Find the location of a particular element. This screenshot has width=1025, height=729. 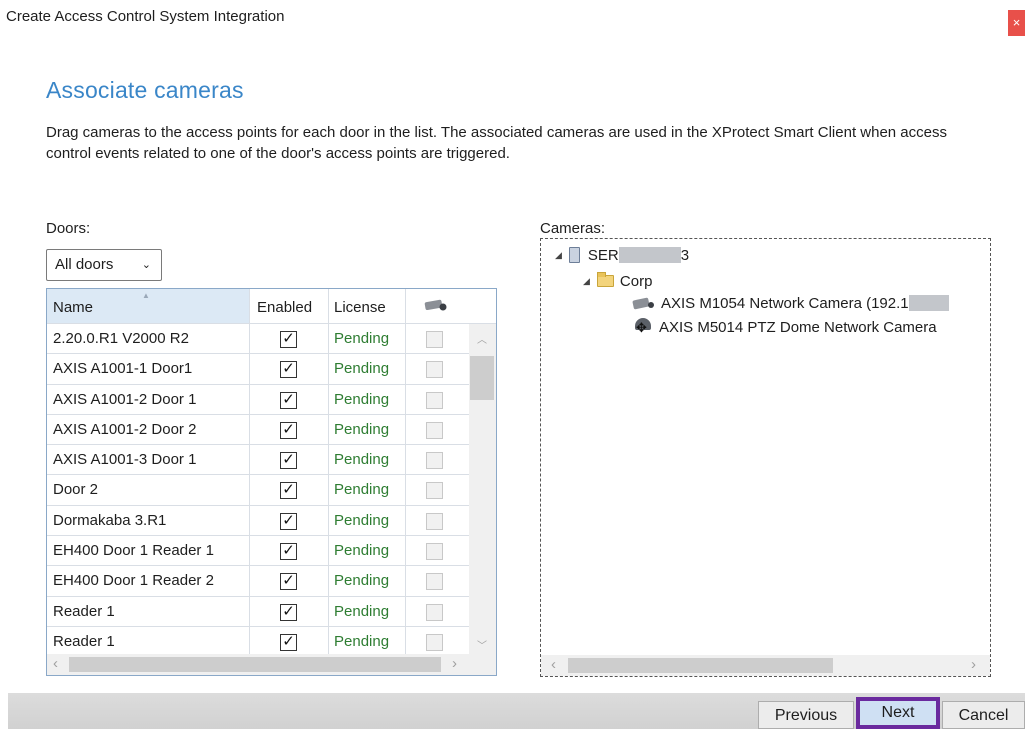

scroll-down-icon: ﹀ is located at coordinates (482, 644).